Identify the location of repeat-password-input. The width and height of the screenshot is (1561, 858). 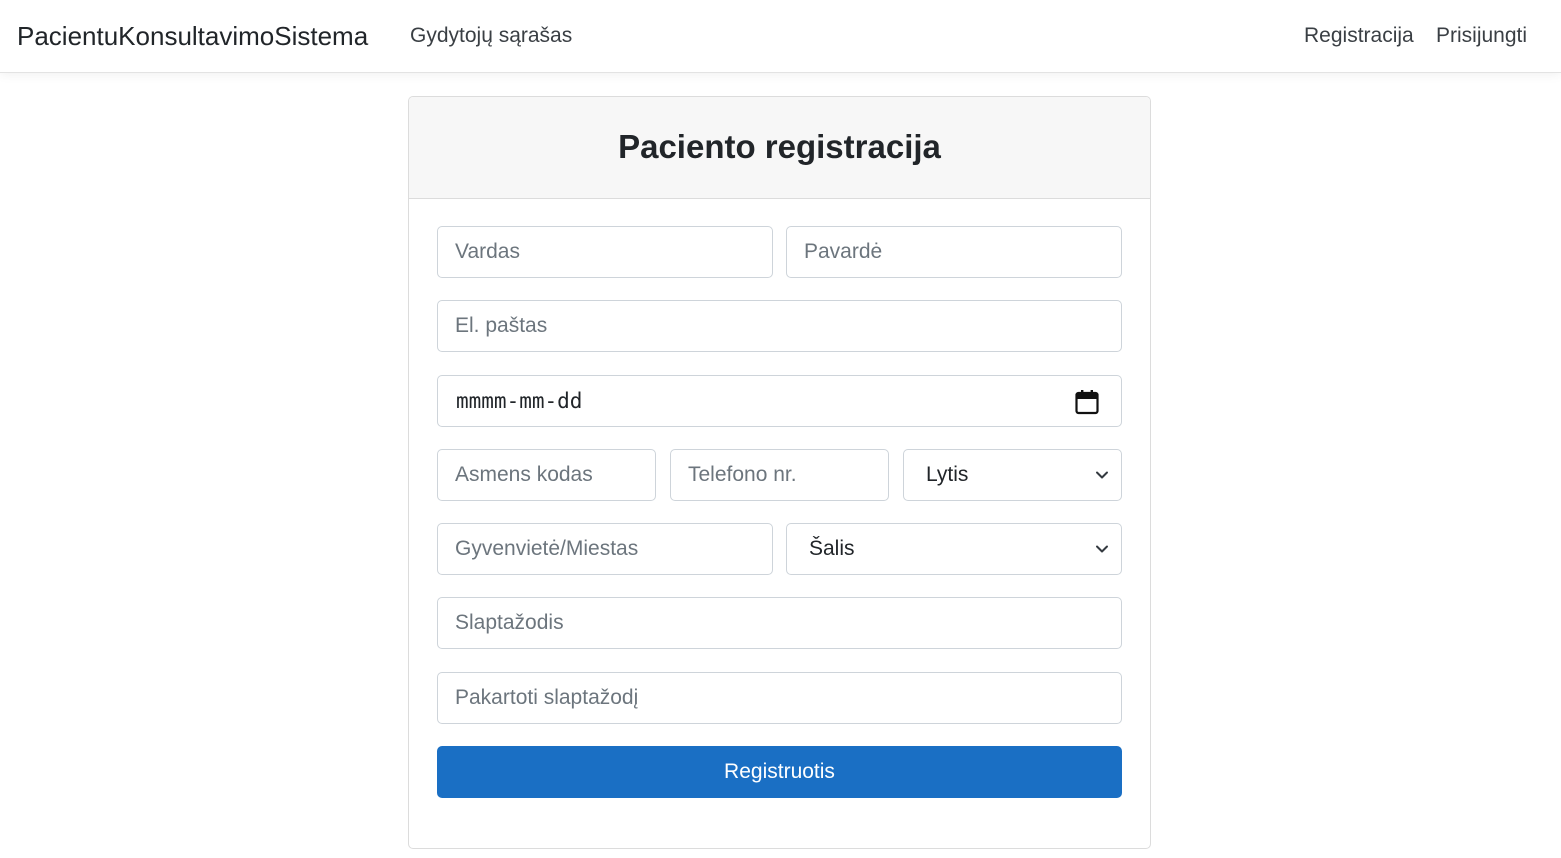
(779, 698).